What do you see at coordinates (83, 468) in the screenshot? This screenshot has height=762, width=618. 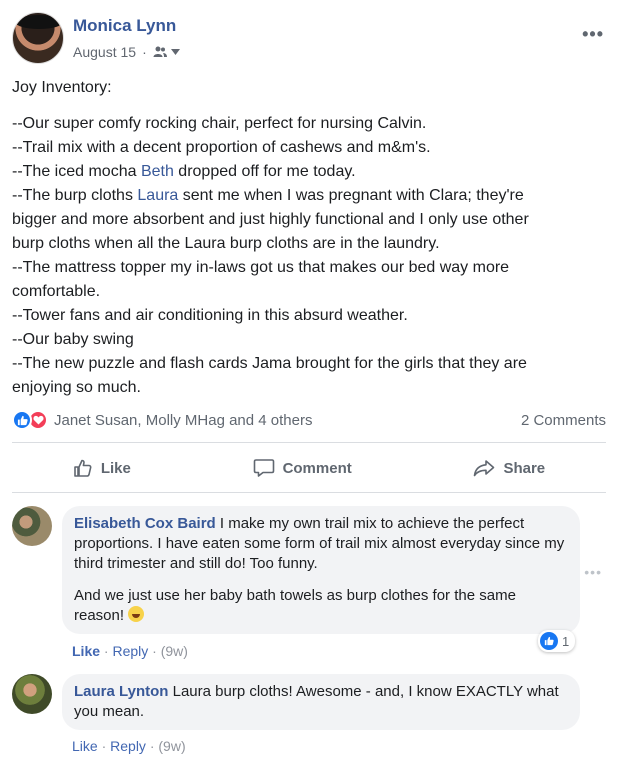 I see `thumbs-up-icon` at bounding box center [83, 468].